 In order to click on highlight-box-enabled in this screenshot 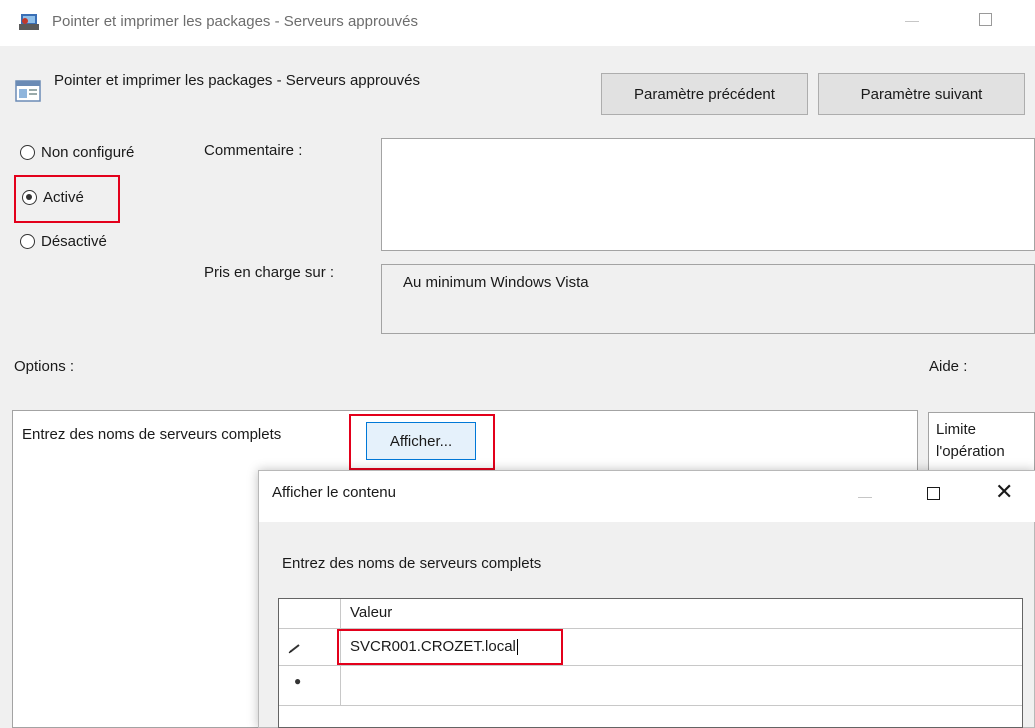, I will do `click(67, 199)`.